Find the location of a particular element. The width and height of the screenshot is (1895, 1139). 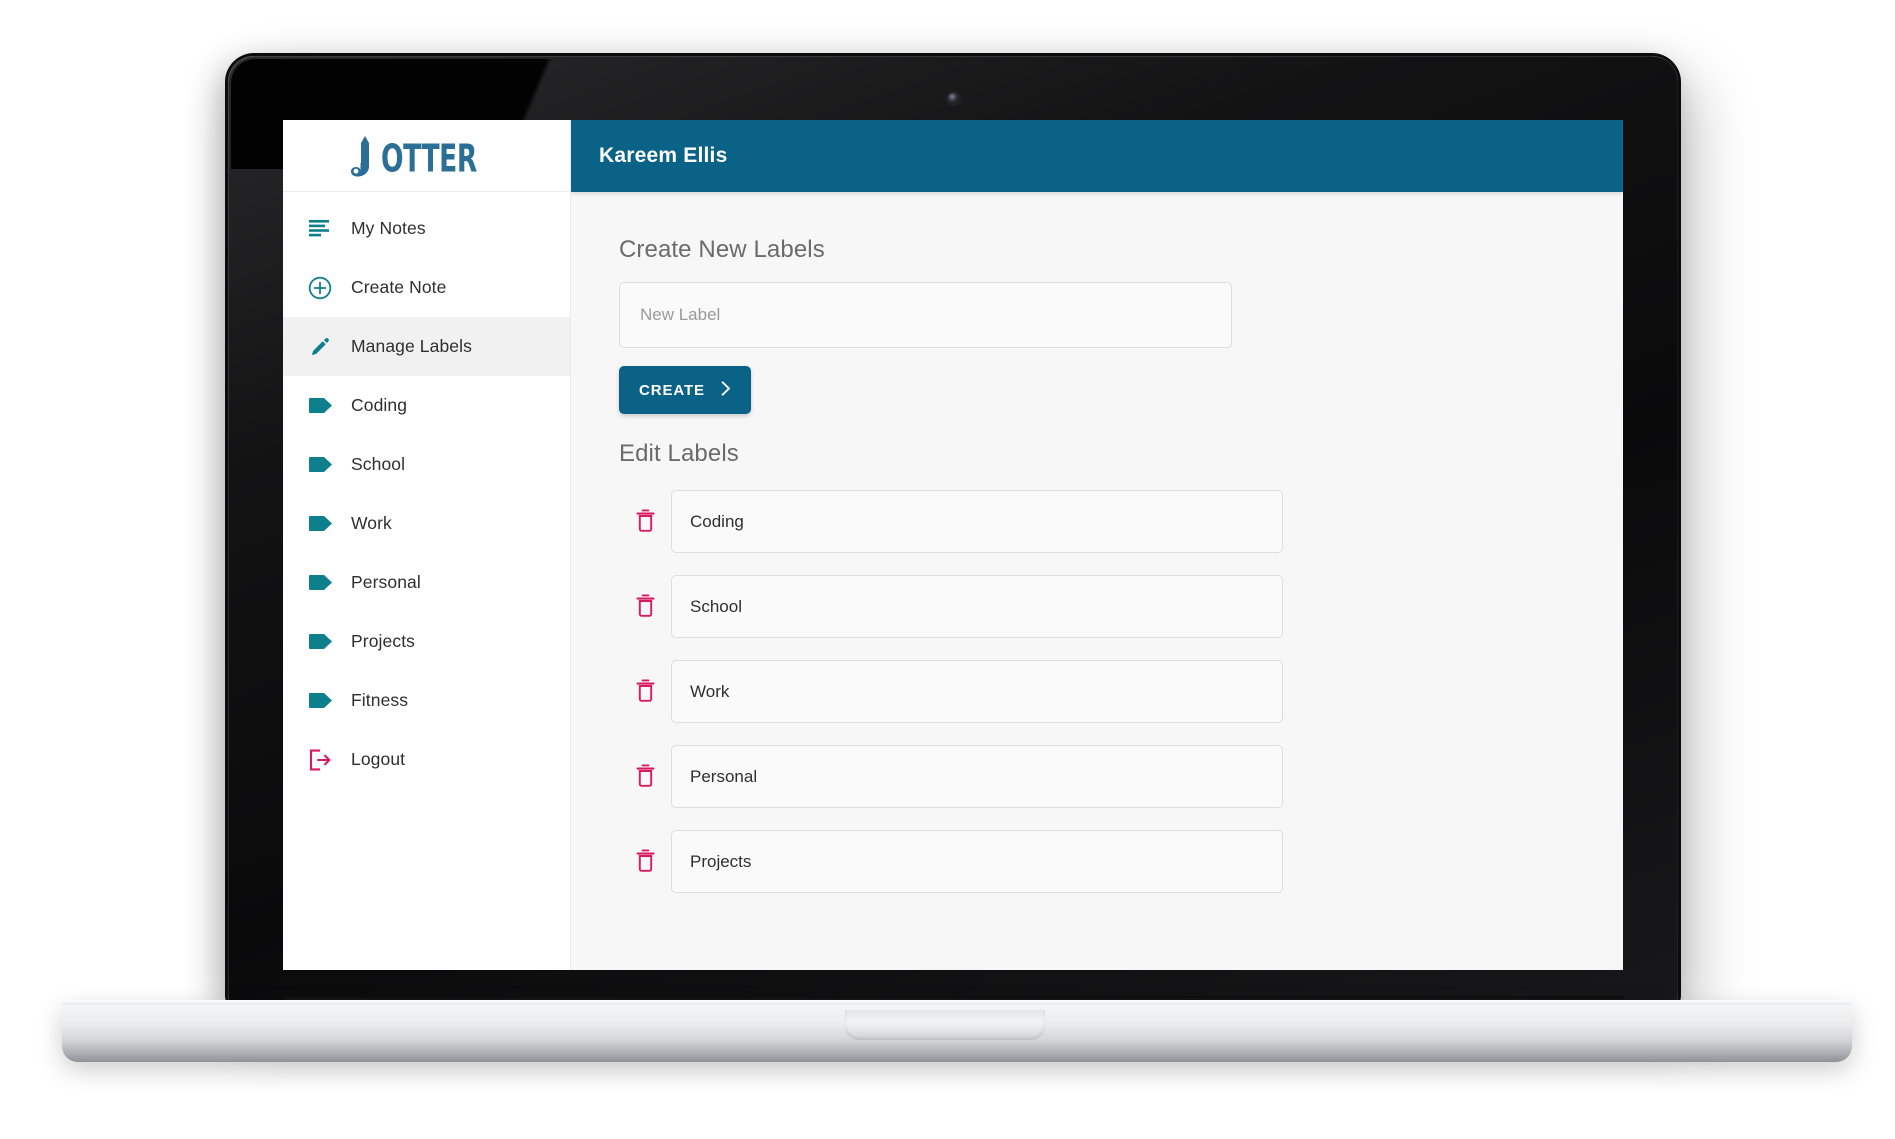

sidebar-item-logout: Logout is located at coordinates (426, 759).